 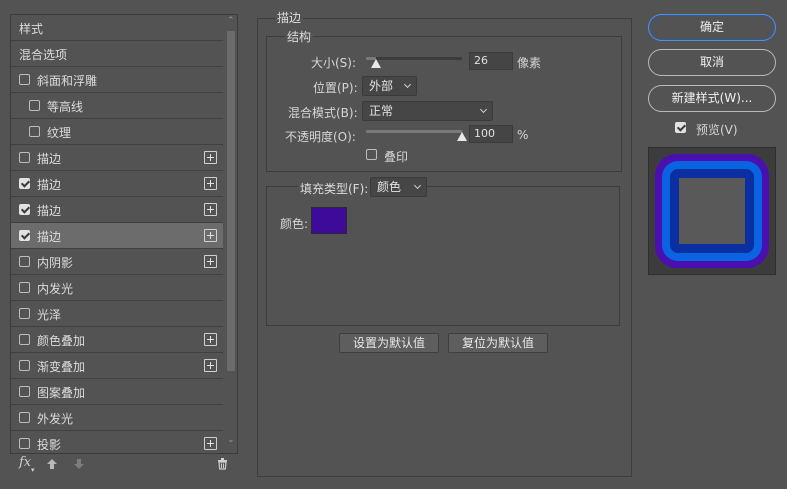 What do you see at coordinates (231, 21) in the screenshot?
I see `scroll-up-icon: ⌃` at bounding box center [231, 21].